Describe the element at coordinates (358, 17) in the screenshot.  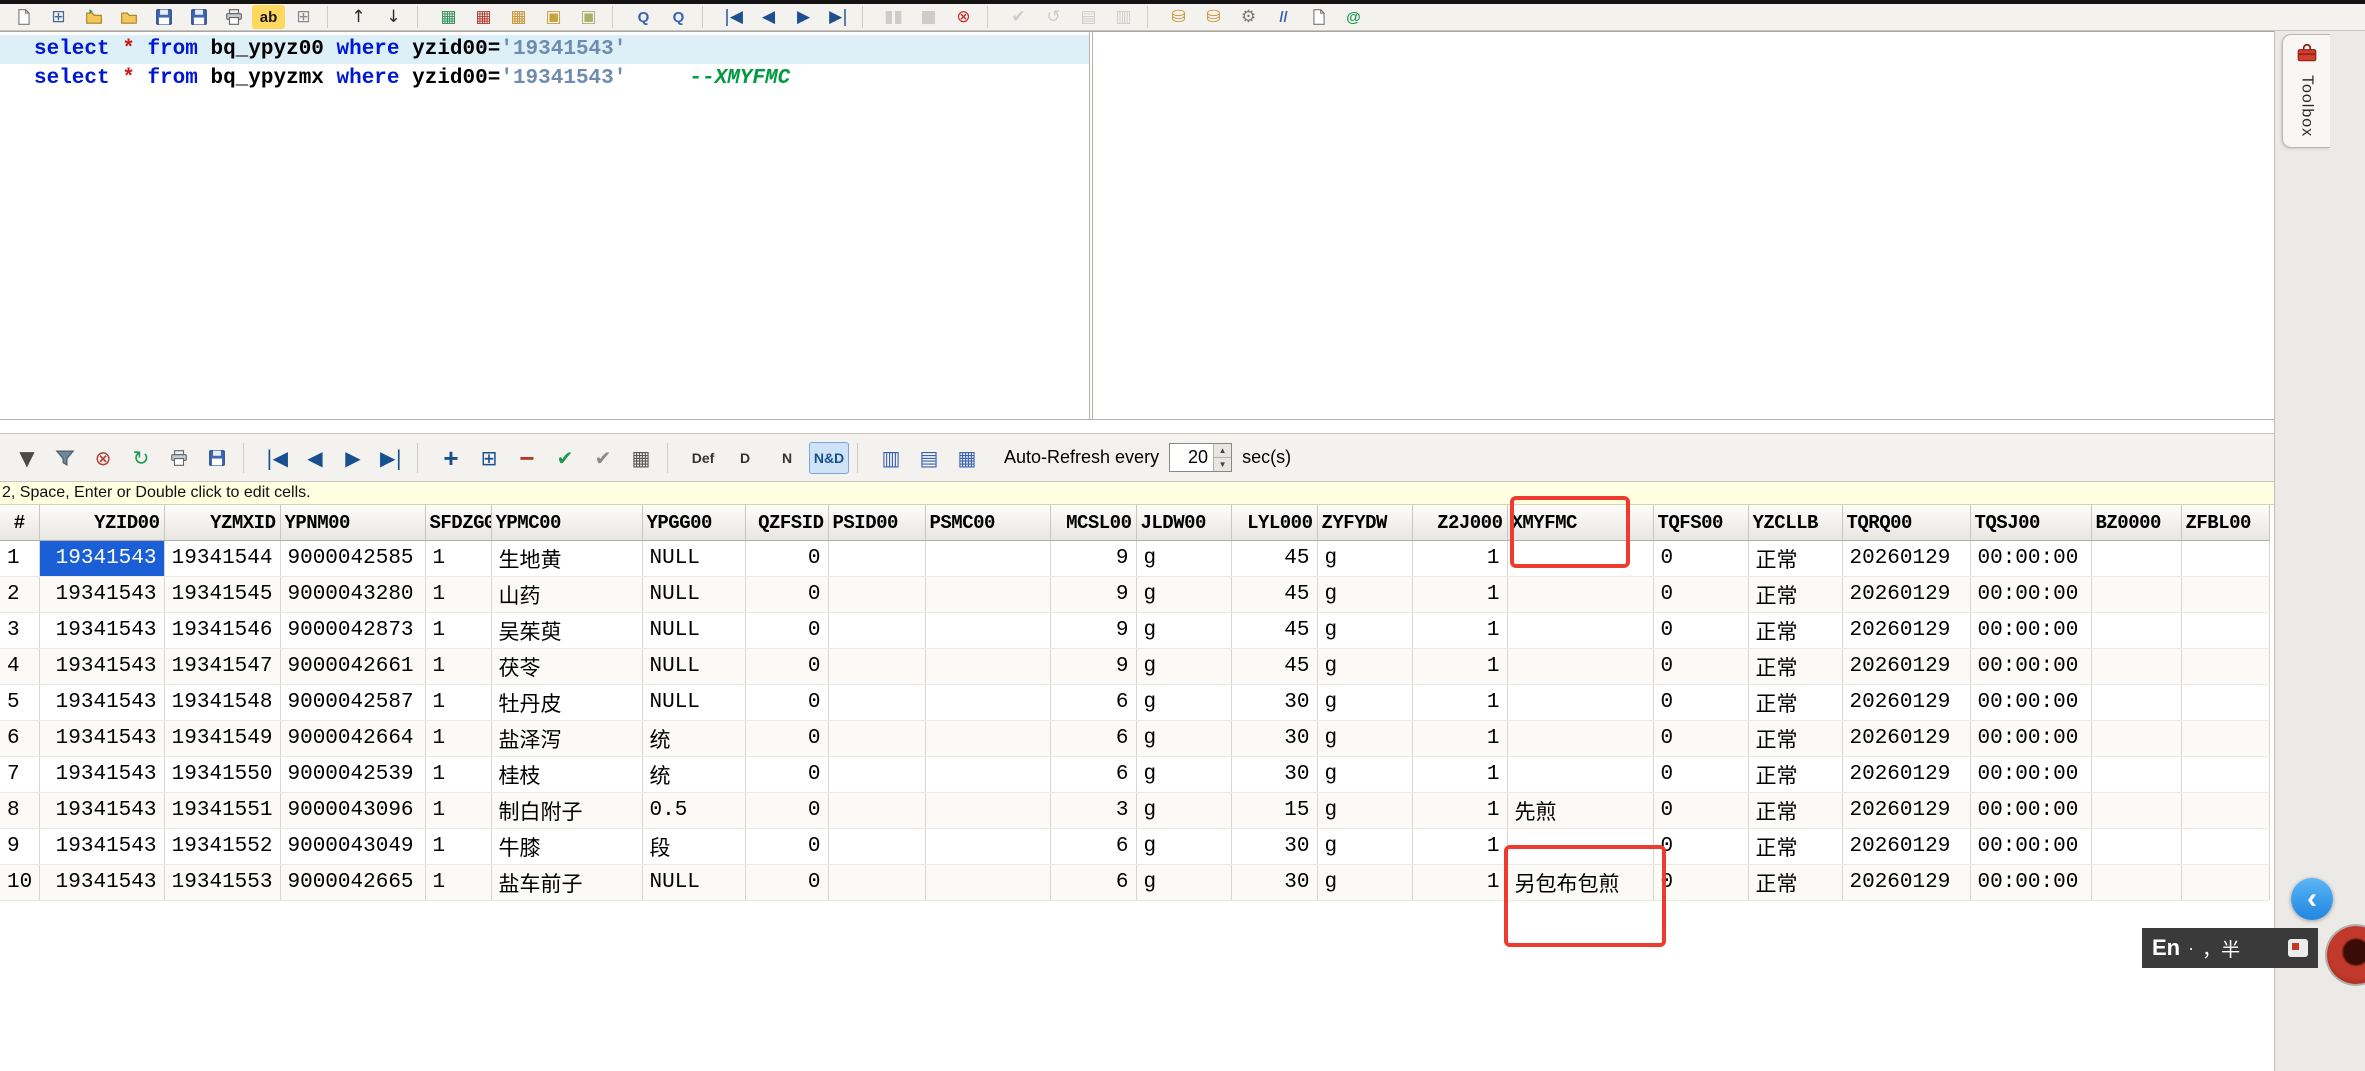
I see `move-up-icon: ↑` at that location.